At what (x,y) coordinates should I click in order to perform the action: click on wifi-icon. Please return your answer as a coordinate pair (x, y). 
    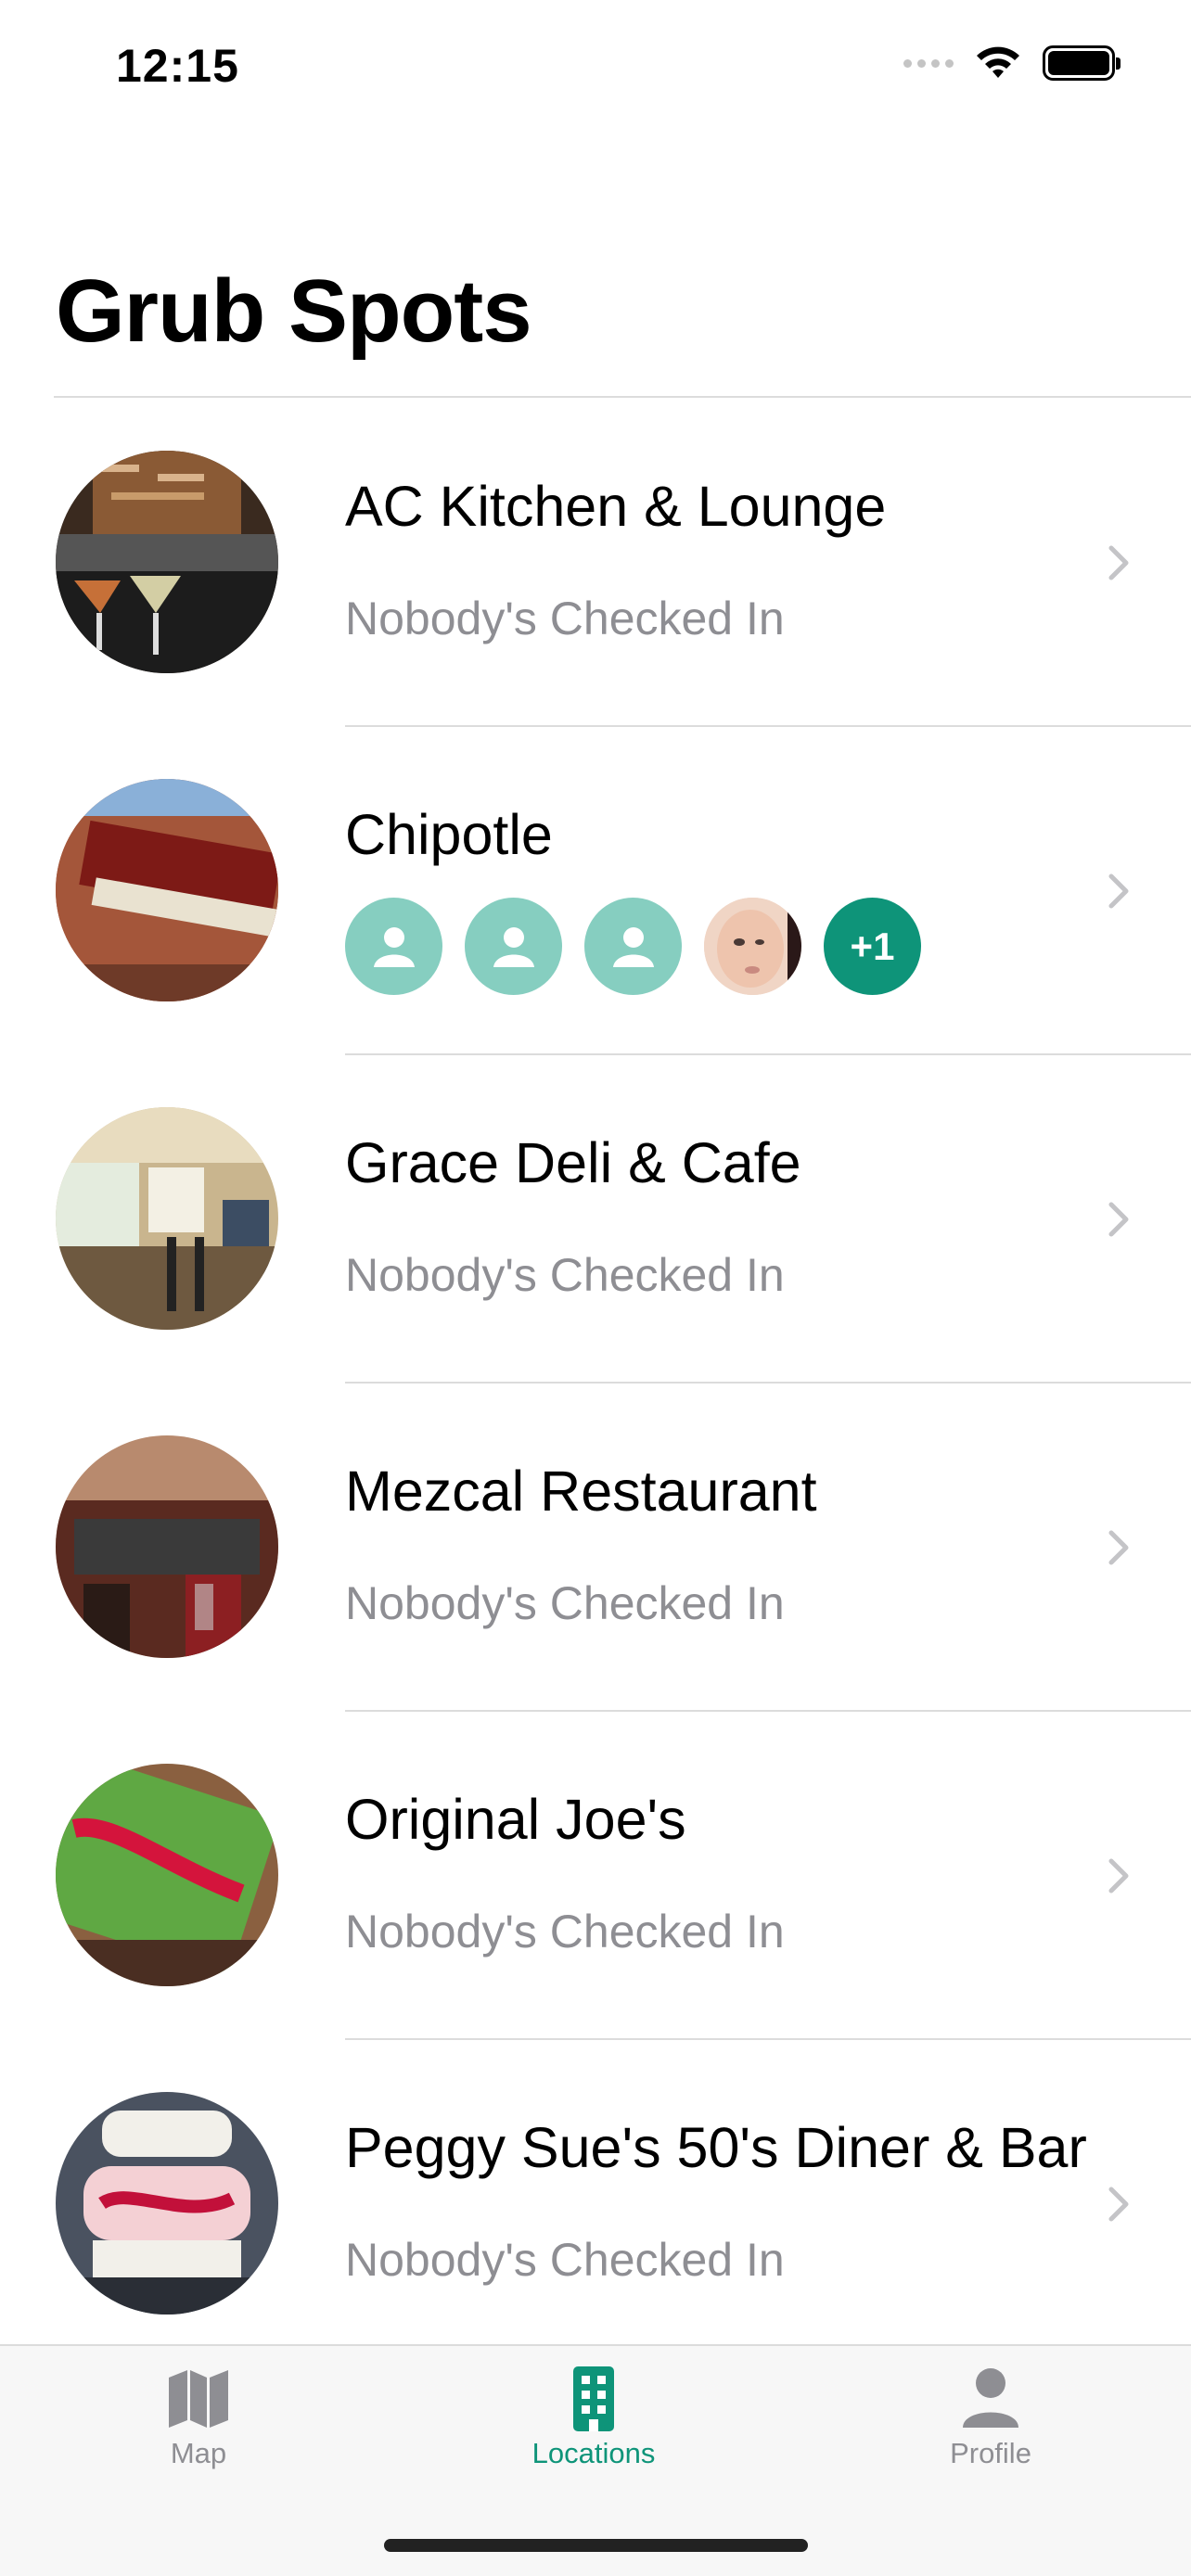
    Looking at the image, I should click on (998, 62).